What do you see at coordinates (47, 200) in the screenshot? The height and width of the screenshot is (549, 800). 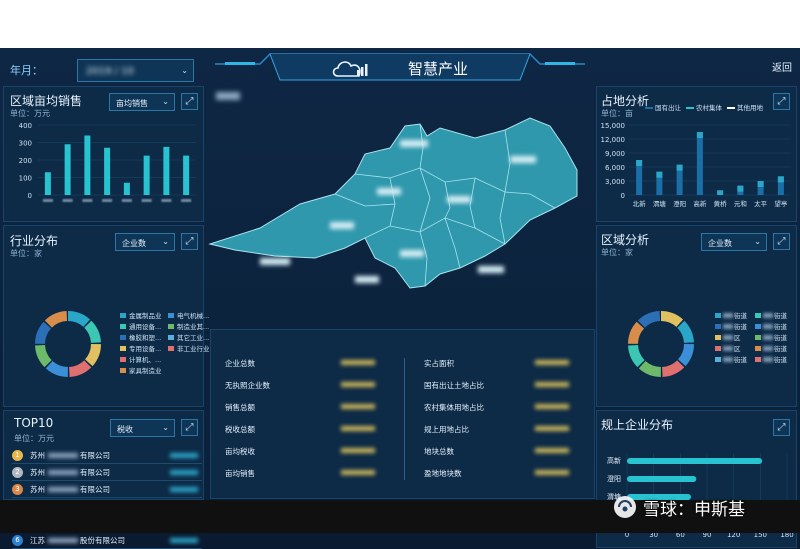 I see `x-tick-label-blurred` at bounding box center [47, 200].